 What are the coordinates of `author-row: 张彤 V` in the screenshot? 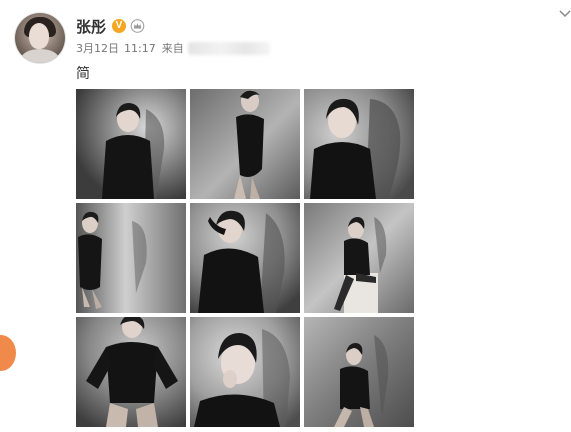 It's located at (110, 26).